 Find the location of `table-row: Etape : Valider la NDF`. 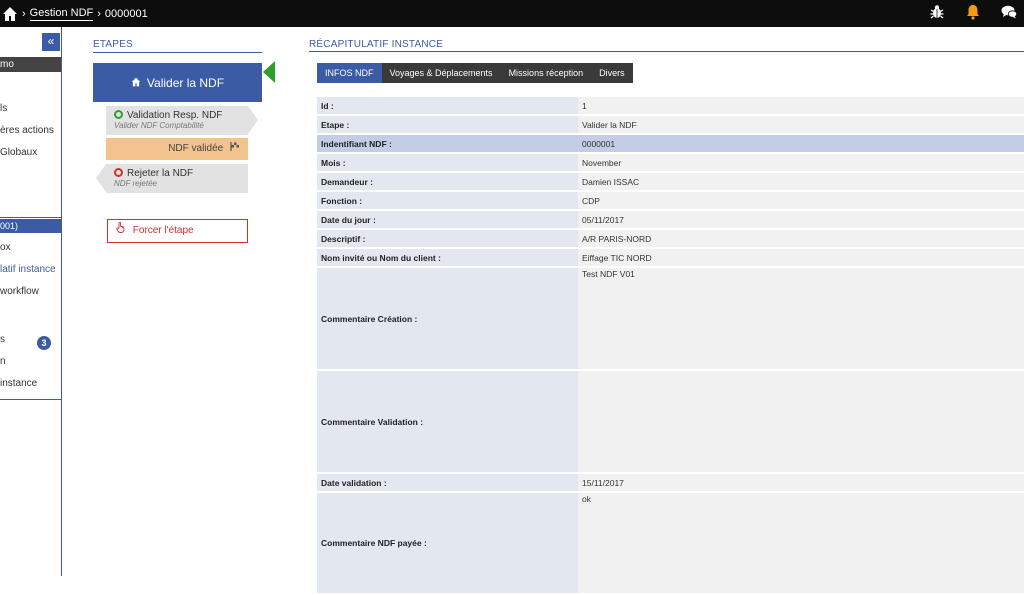

table-row: Etape : Valider la NDF is located at coordinates (670, 124).